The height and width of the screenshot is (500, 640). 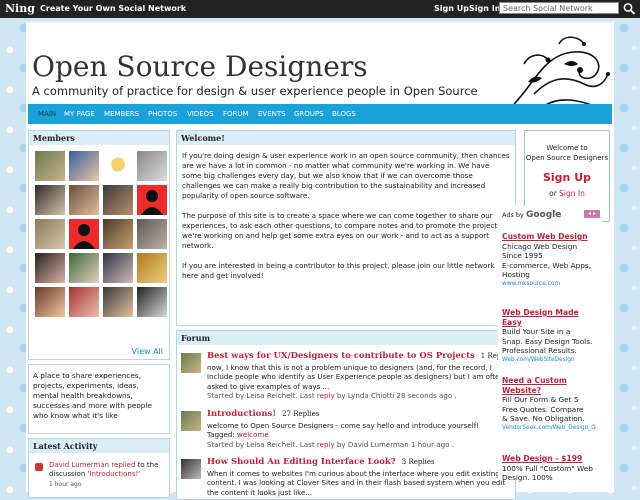 What do you see at coordinates (592, 214) in the screenshot?
I see `ad-nav-arrows-icon: ◂ ▸` at bounding box center [592, 214].